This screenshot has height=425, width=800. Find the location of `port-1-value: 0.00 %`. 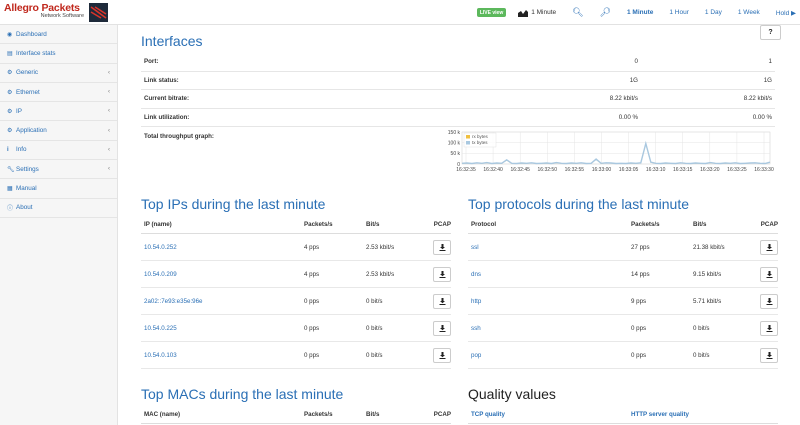

port-1-value: 0.00 % is located at coordinates (762, 117).